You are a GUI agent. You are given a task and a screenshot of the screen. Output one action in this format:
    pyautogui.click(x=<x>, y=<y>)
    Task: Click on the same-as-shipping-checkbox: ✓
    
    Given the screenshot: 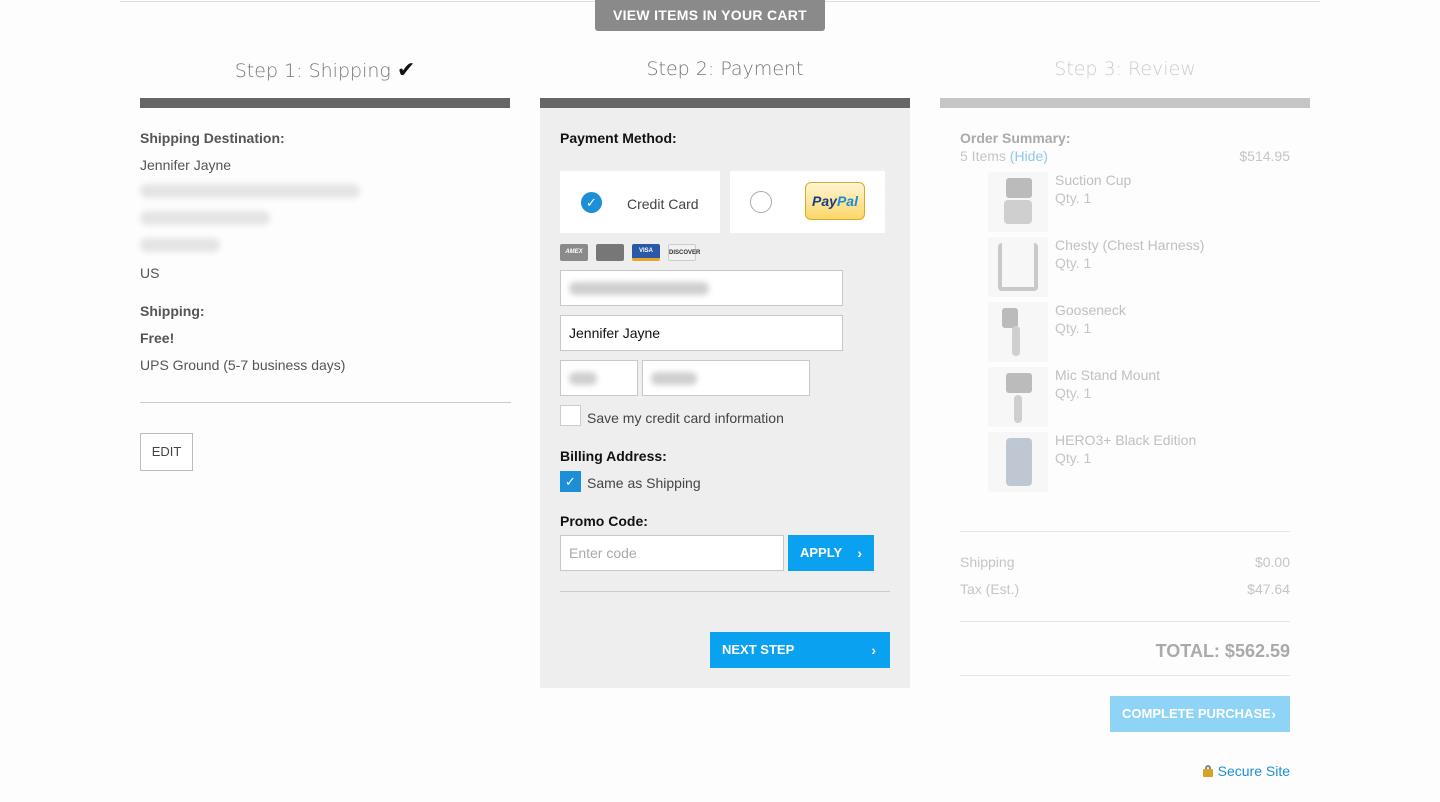 What is the action you would take?
    pyautogui.click(x=570, y=481)
    